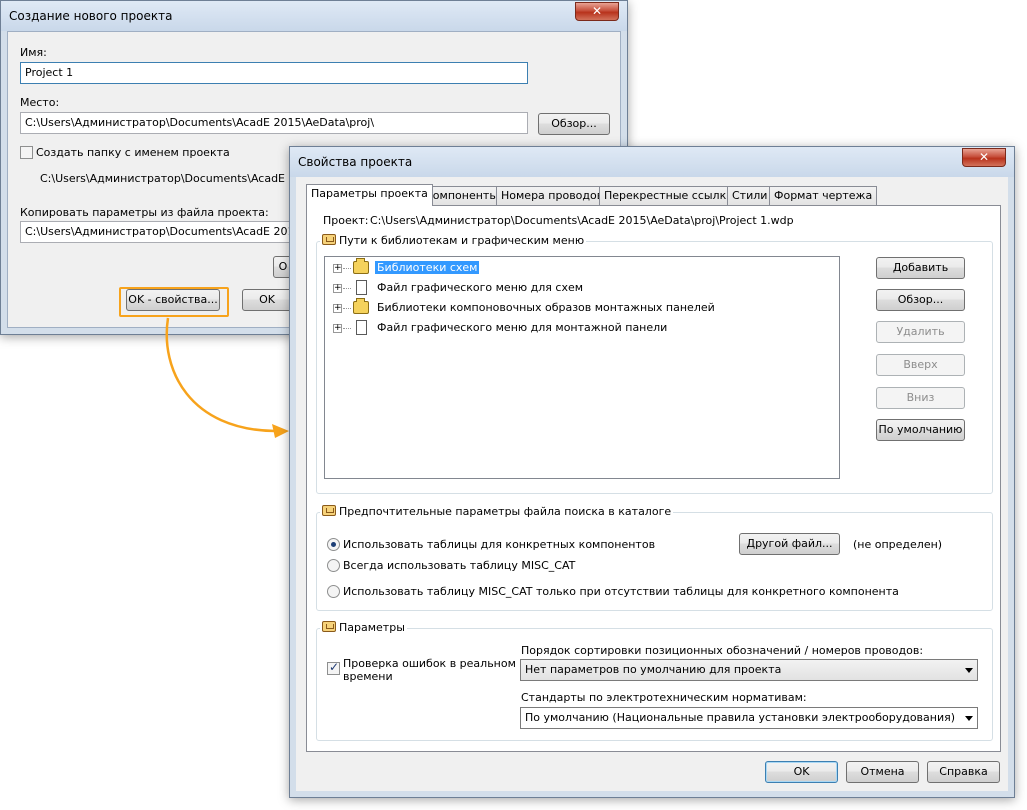 The width and height of the screenshot is (1027, 810). What do you see at coordinates (898, 544) in the screenshot?
I see `undefined-label: (не определен)` at bounding box center [898, 544].